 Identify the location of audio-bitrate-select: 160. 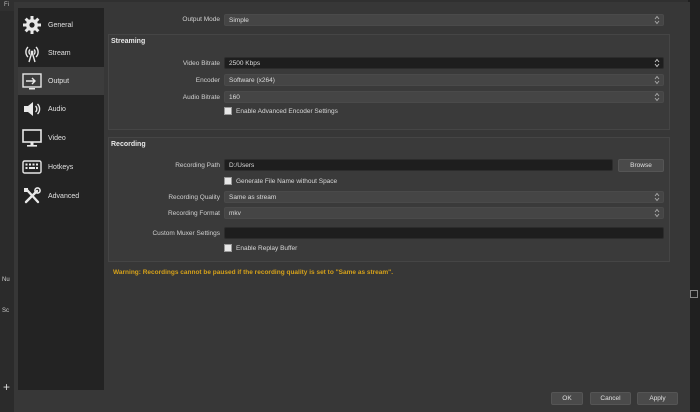
(444, 97).